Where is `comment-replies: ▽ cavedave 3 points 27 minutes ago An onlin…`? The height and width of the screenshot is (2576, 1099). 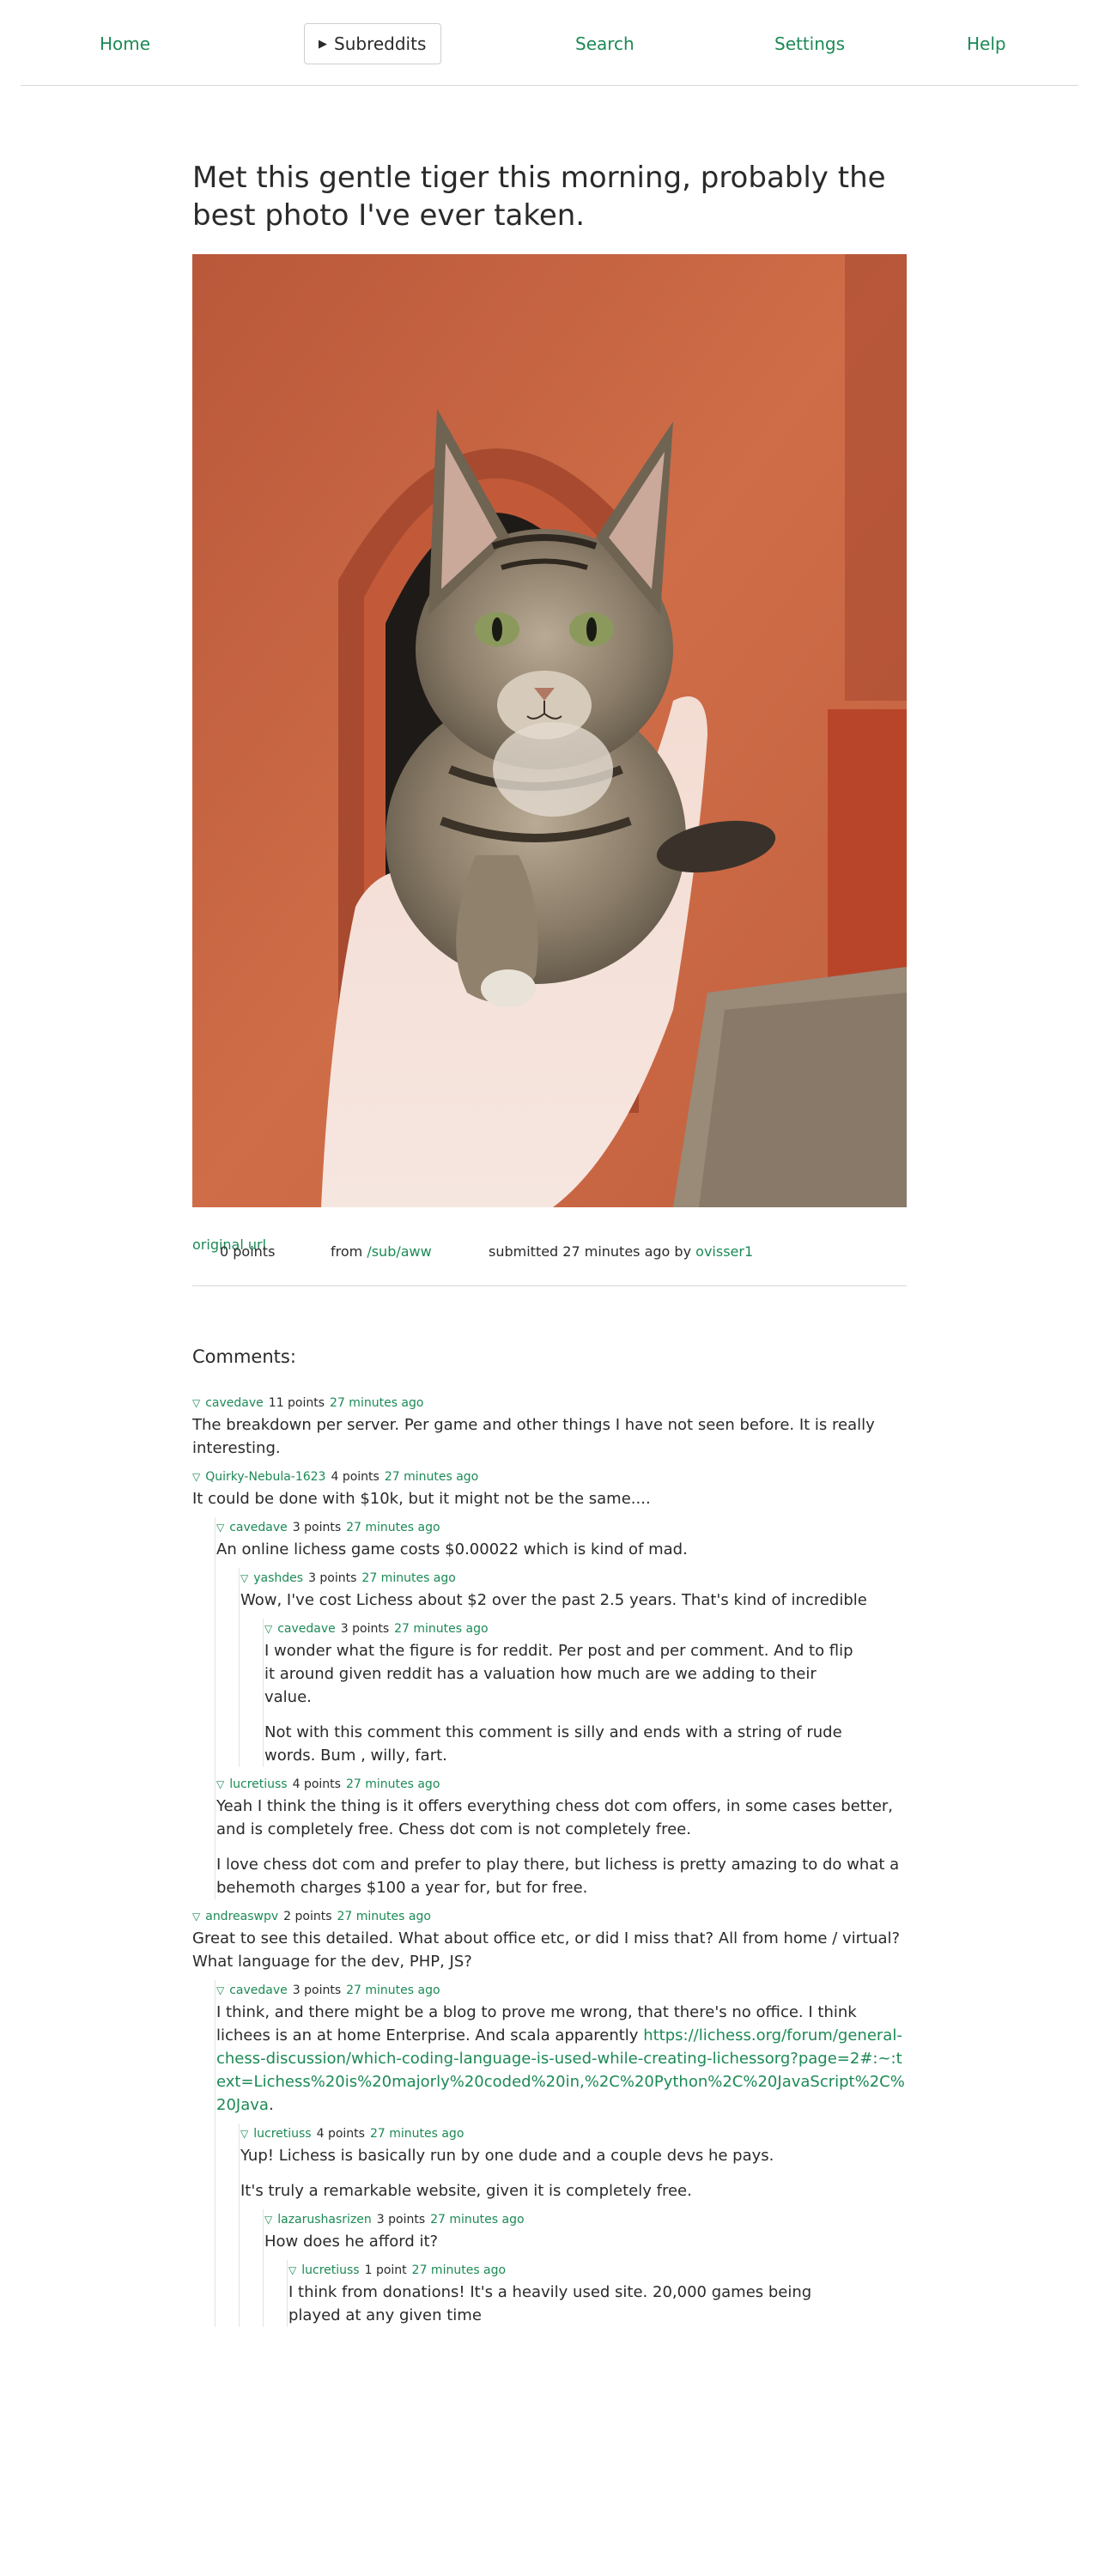 comment-replies: ▽ cavedave 3 points 27 minutes ago An onlin… is located at coordinates (561, 1708).